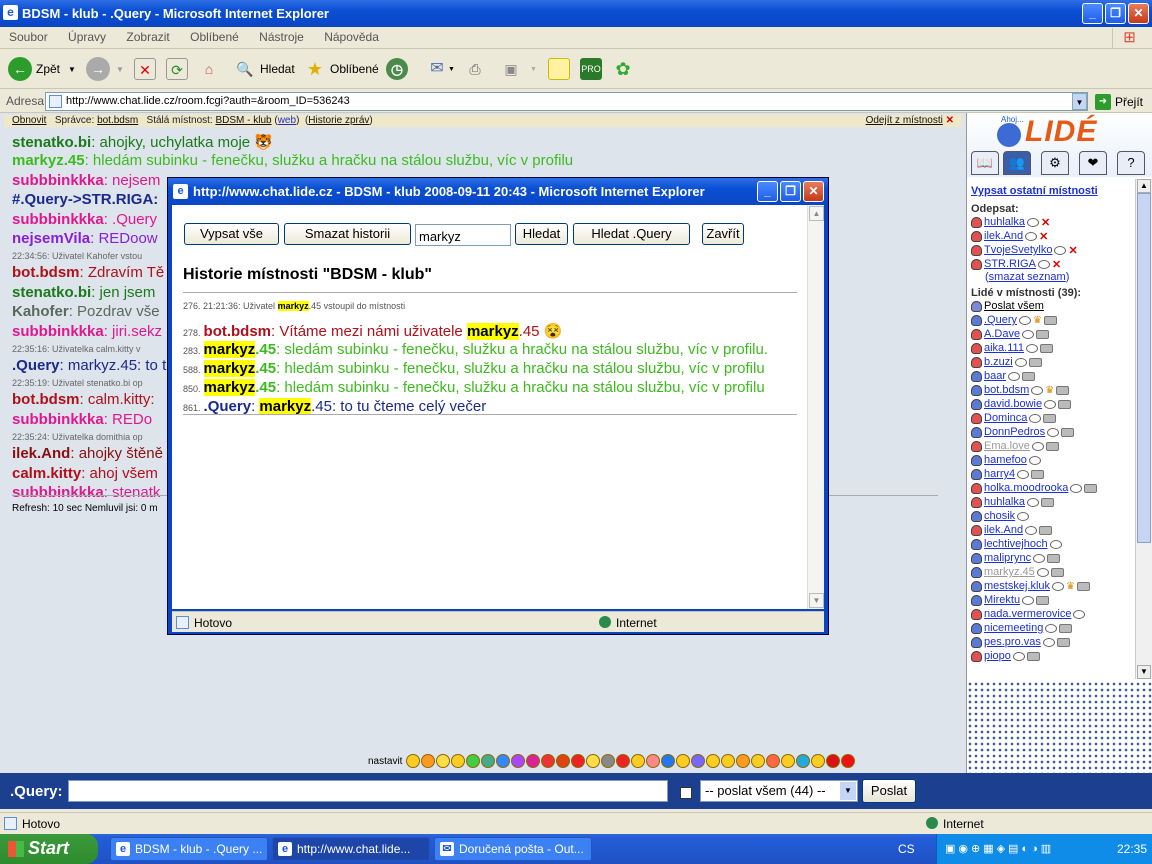 This screenshot has width=1152, height=864. Describe the element at coordinates (72, 69) in the screenshot. I see `back-dropdown-icon: ▼` at that location.